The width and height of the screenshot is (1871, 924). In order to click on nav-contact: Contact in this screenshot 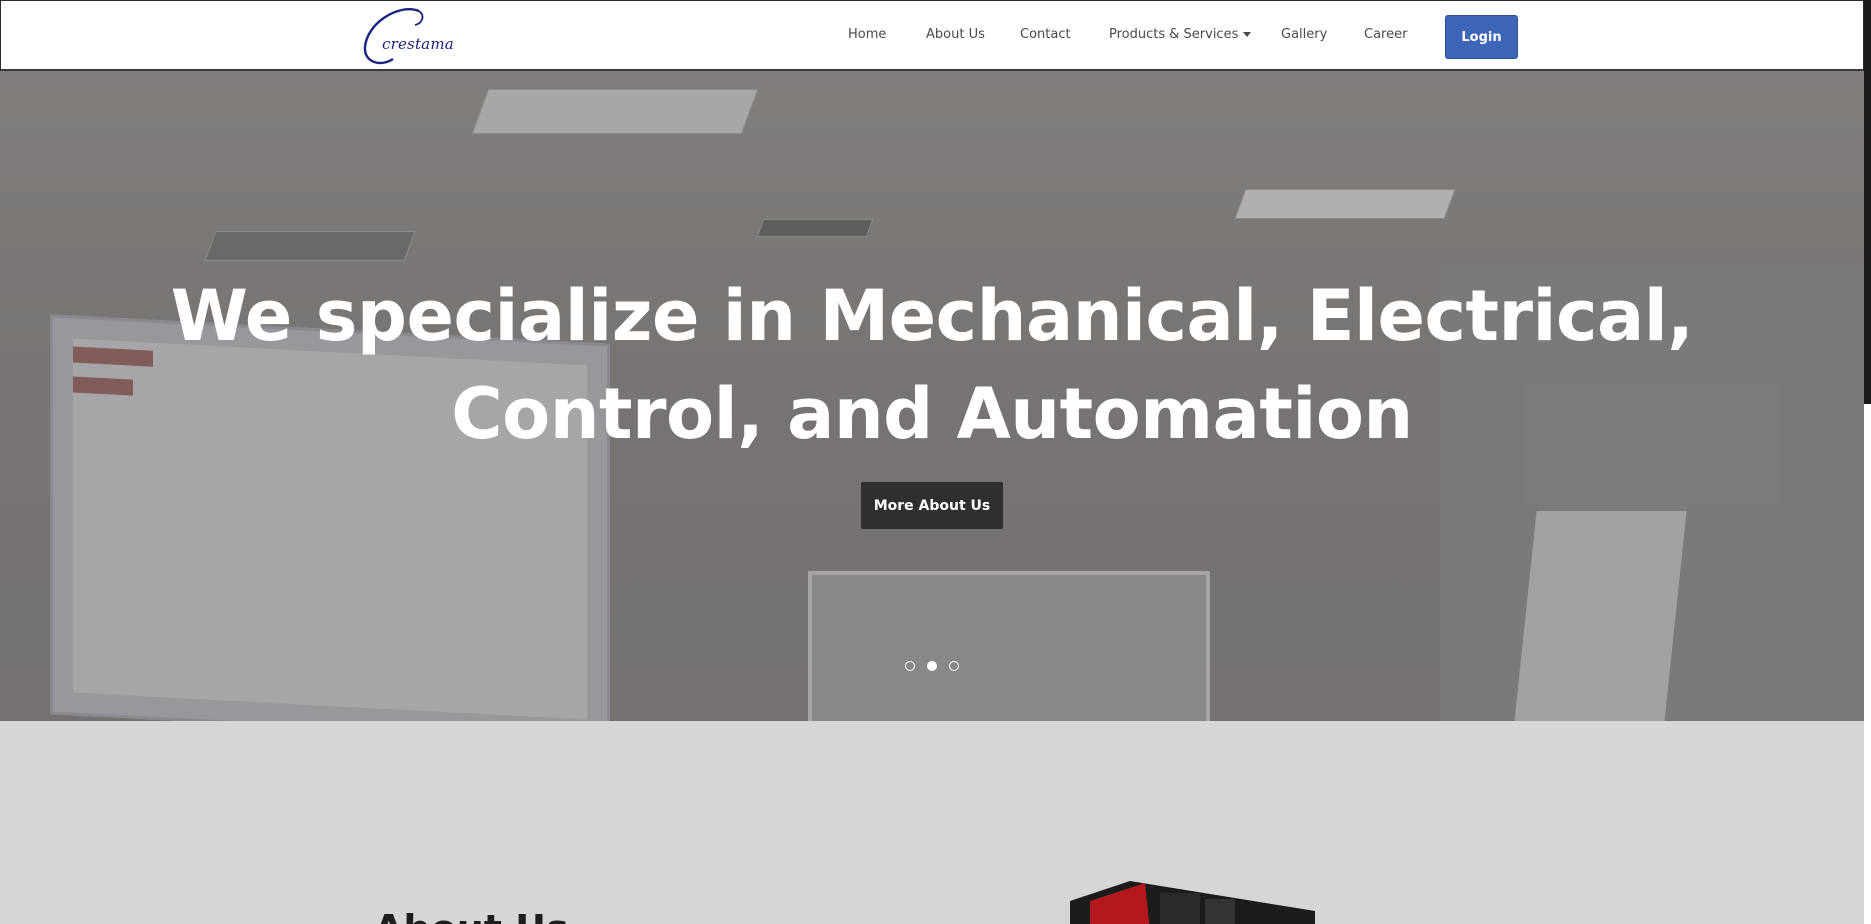, I will do `click(1045, 34)`.